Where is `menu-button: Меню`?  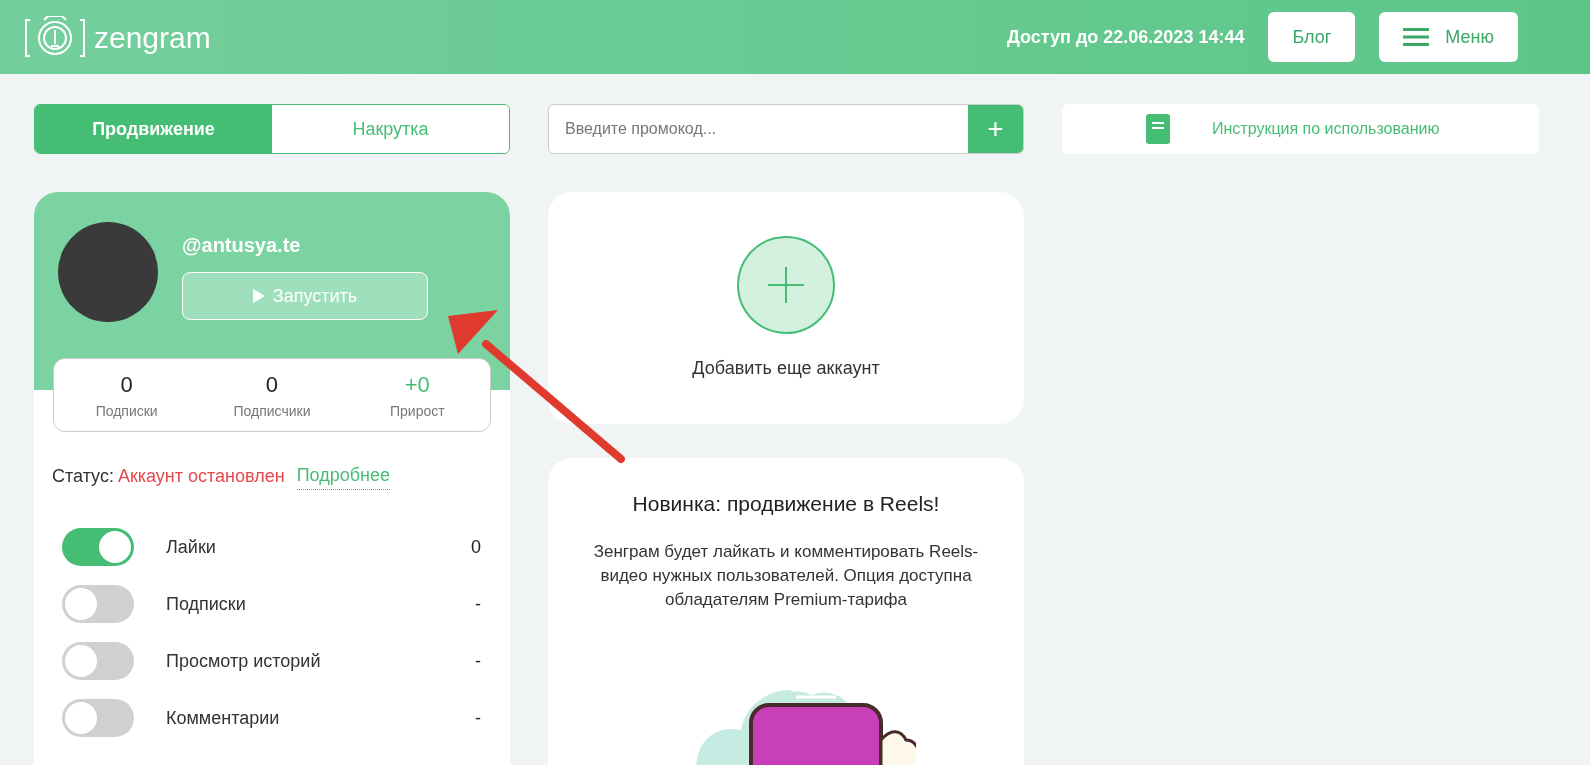
menu-button: Меню is located at coordinates (1448, 37).